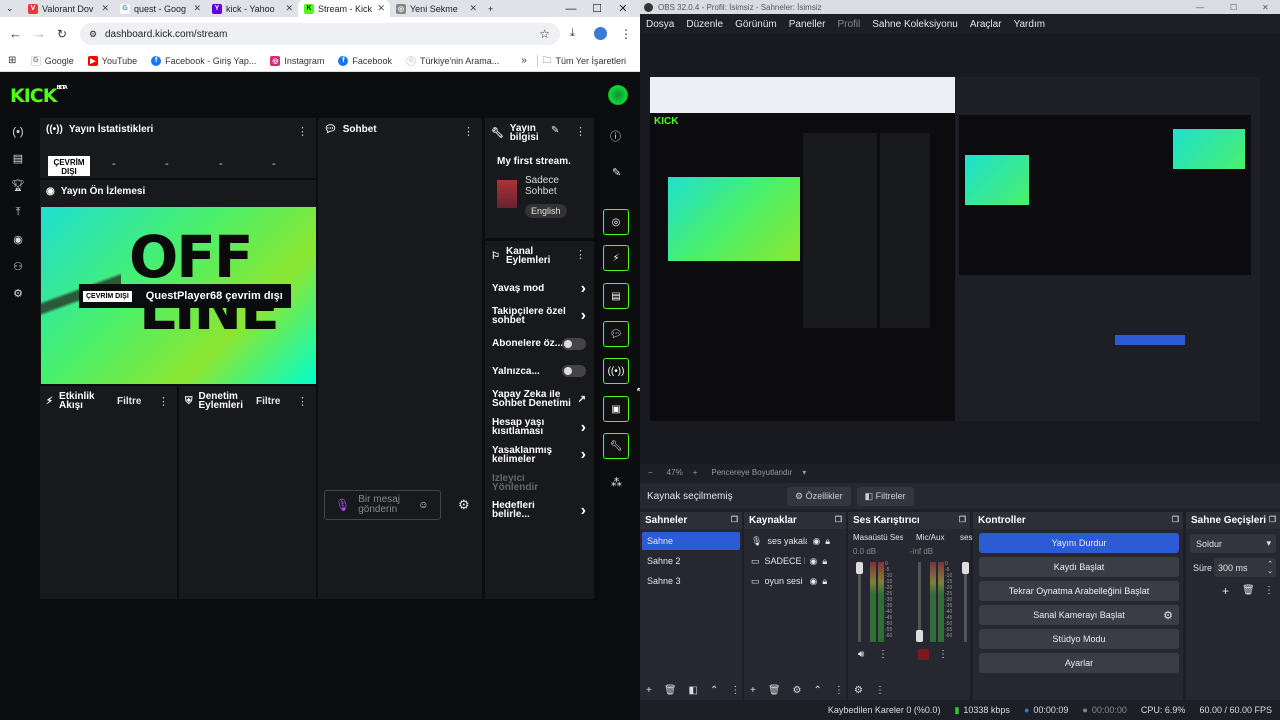  What do you see at coordinates (691, 541) in the screenshot?
I see `scene-item: Sahne` at bounding box center [691, 541].